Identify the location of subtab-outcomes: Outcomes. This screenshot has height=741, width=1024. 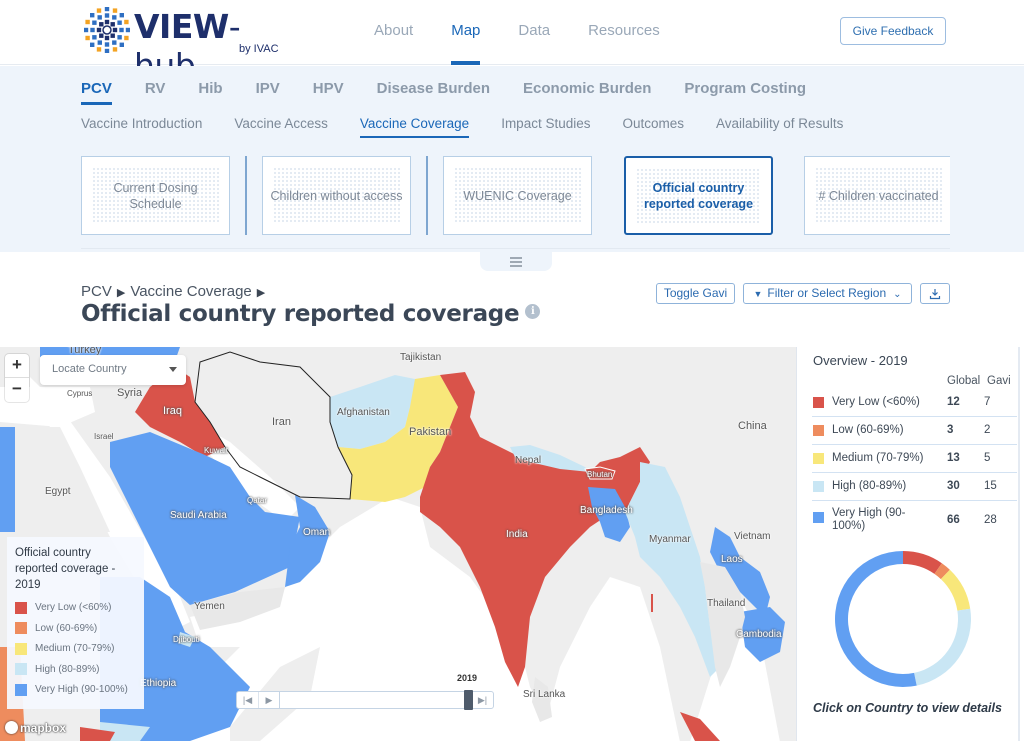
(653, 127).